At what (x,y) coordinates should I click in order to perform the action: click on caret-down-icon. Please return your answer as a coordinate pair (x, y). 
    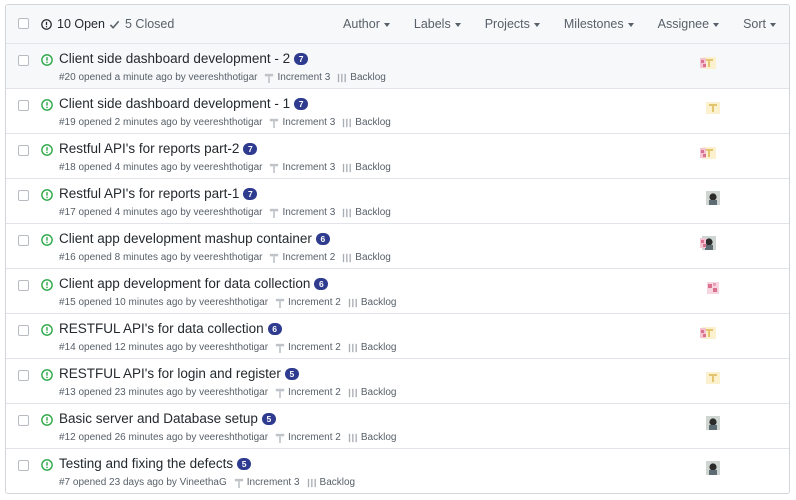
    Looking at the image, I should click on (773, 25).